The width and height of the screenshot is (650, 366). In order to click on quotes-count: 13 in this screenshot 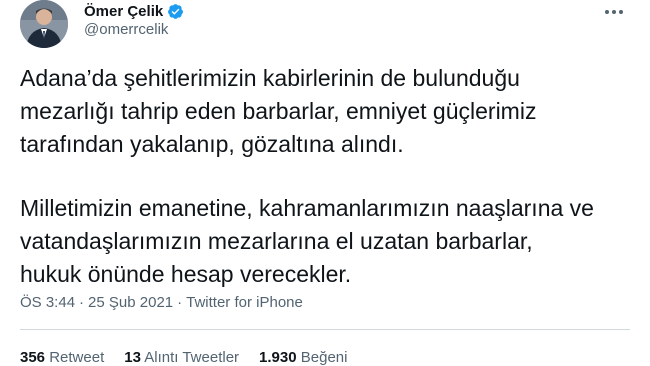, I will do `click(132, 357)`.